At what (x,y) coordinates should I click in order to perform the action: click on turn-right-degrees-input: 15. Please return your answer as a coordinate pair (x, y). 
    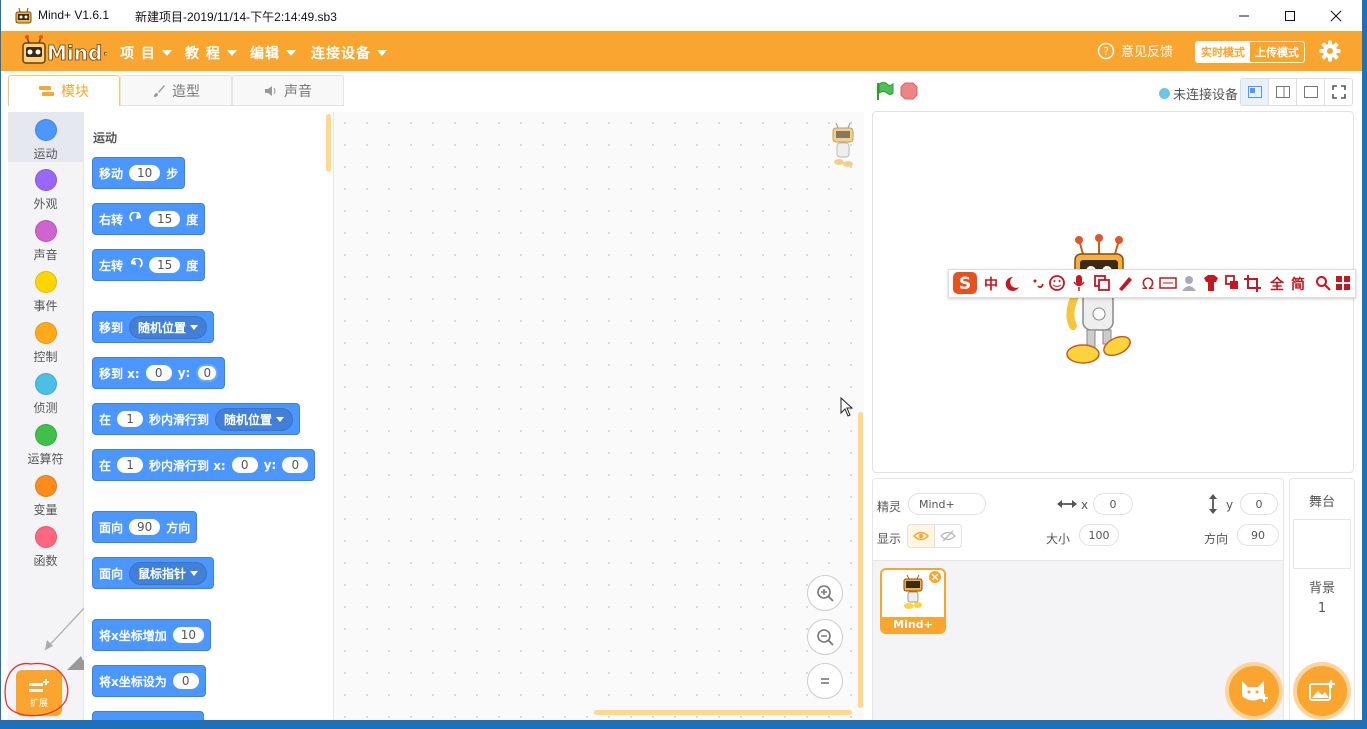
    Looking at the image, I should click on (165, 219).